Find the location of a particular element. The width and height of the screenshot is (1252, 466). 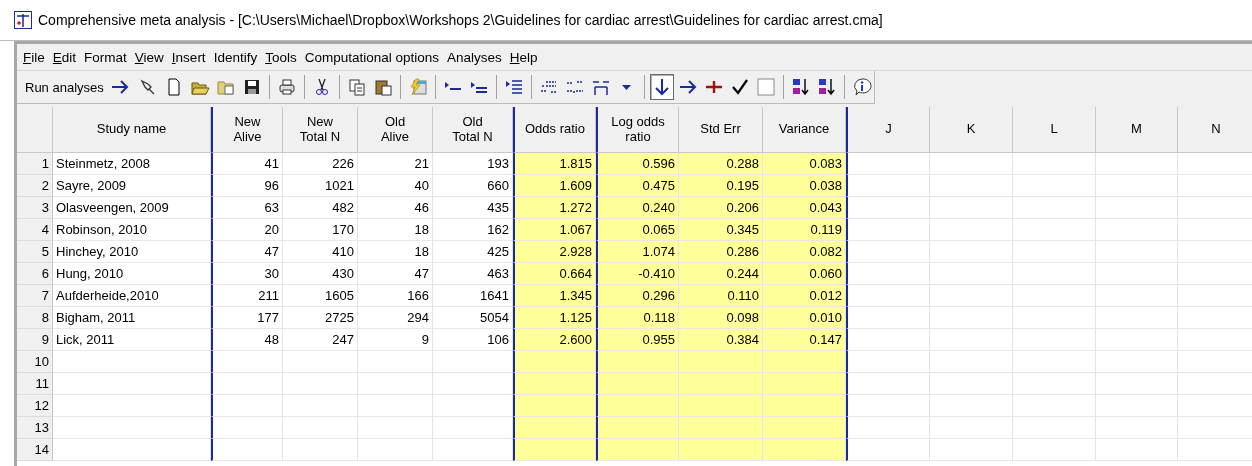

menu-item: Tools is located at coordinates (281, 57).